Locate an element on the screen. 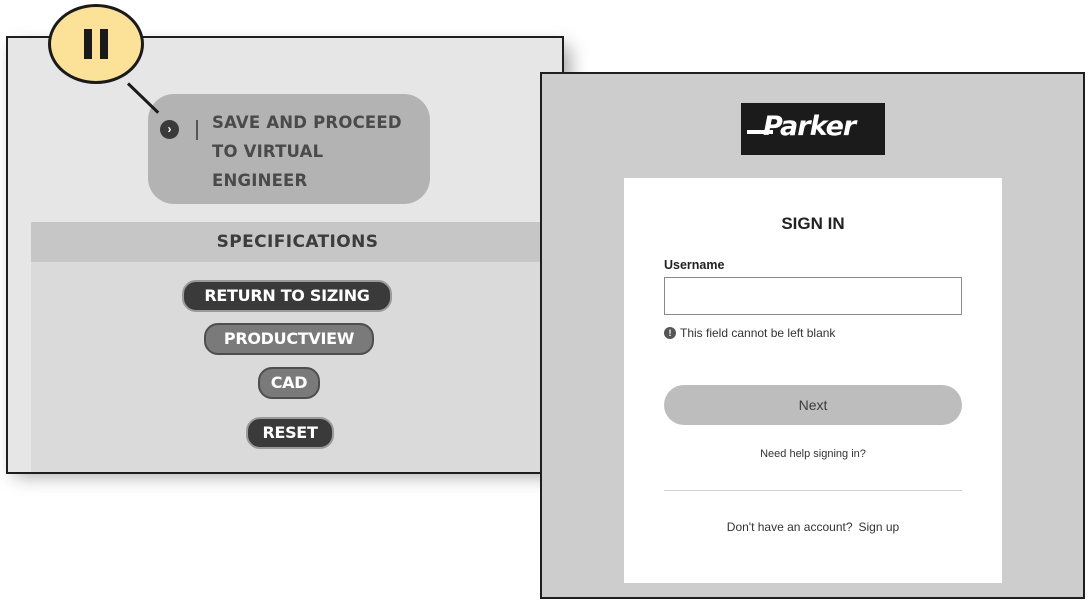  save-and-proceed-label: SAVE AND PROCEED TO VIRTUAL ENGINEER is located at coordinates (320, 151).